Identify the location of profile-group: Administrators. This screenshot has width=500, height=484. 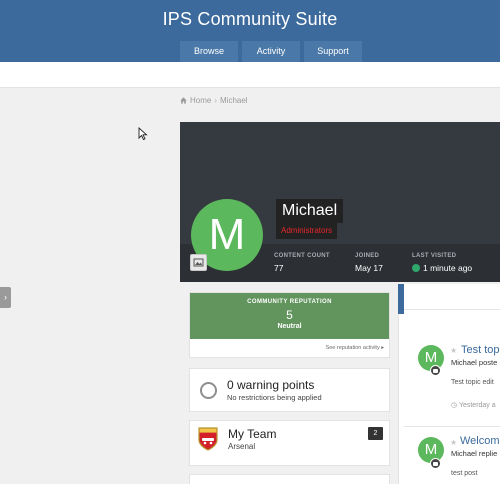
(307, 230).